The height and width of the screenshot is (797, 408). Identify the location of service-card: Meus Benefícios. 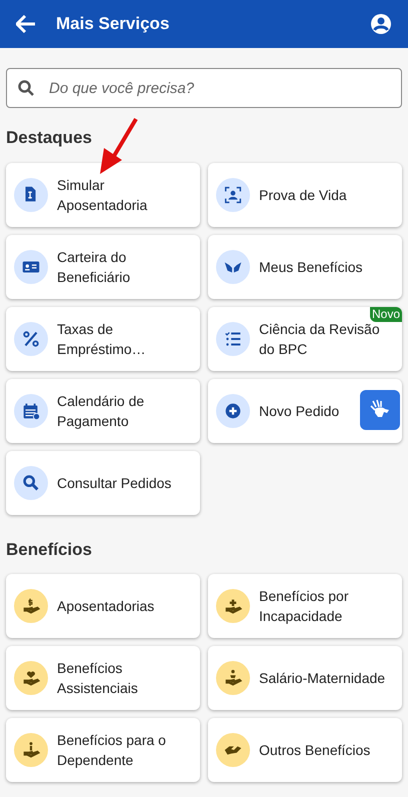
(305, 266).